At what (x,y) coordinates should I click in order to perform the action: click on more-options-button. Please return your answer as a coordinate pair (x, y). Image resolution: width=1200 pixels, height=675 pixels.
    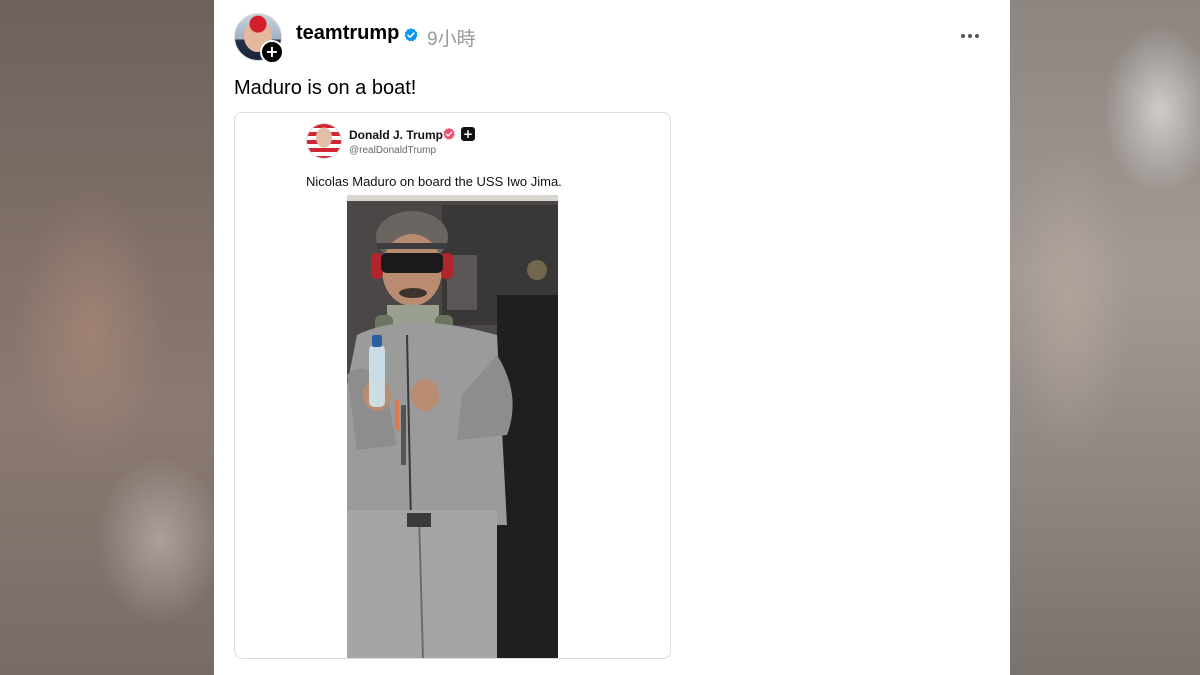
    Looking at the image, I should click on (970, 36).